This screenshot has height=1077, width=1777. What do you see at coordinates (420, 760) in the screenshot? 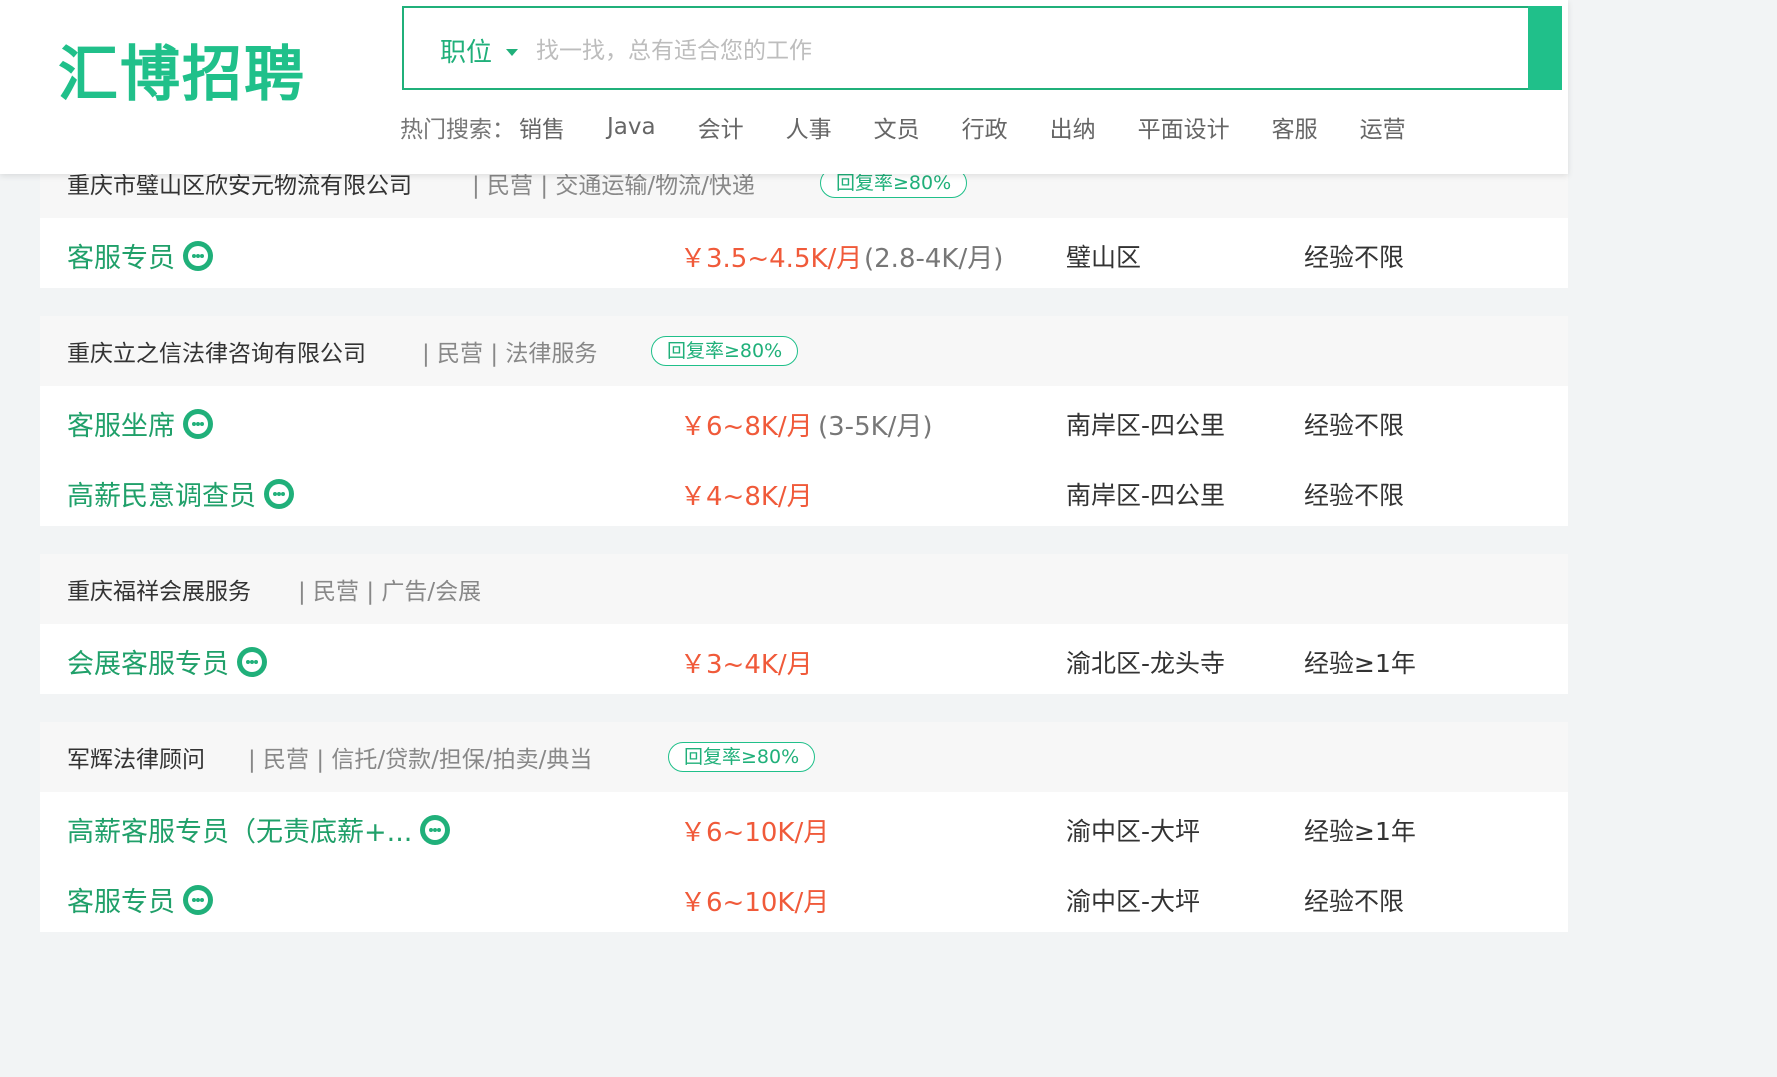
I see `company-meta: | 民营 | 信托/贷款/担保/拍卖/典当` at bounding box center [420, 760].